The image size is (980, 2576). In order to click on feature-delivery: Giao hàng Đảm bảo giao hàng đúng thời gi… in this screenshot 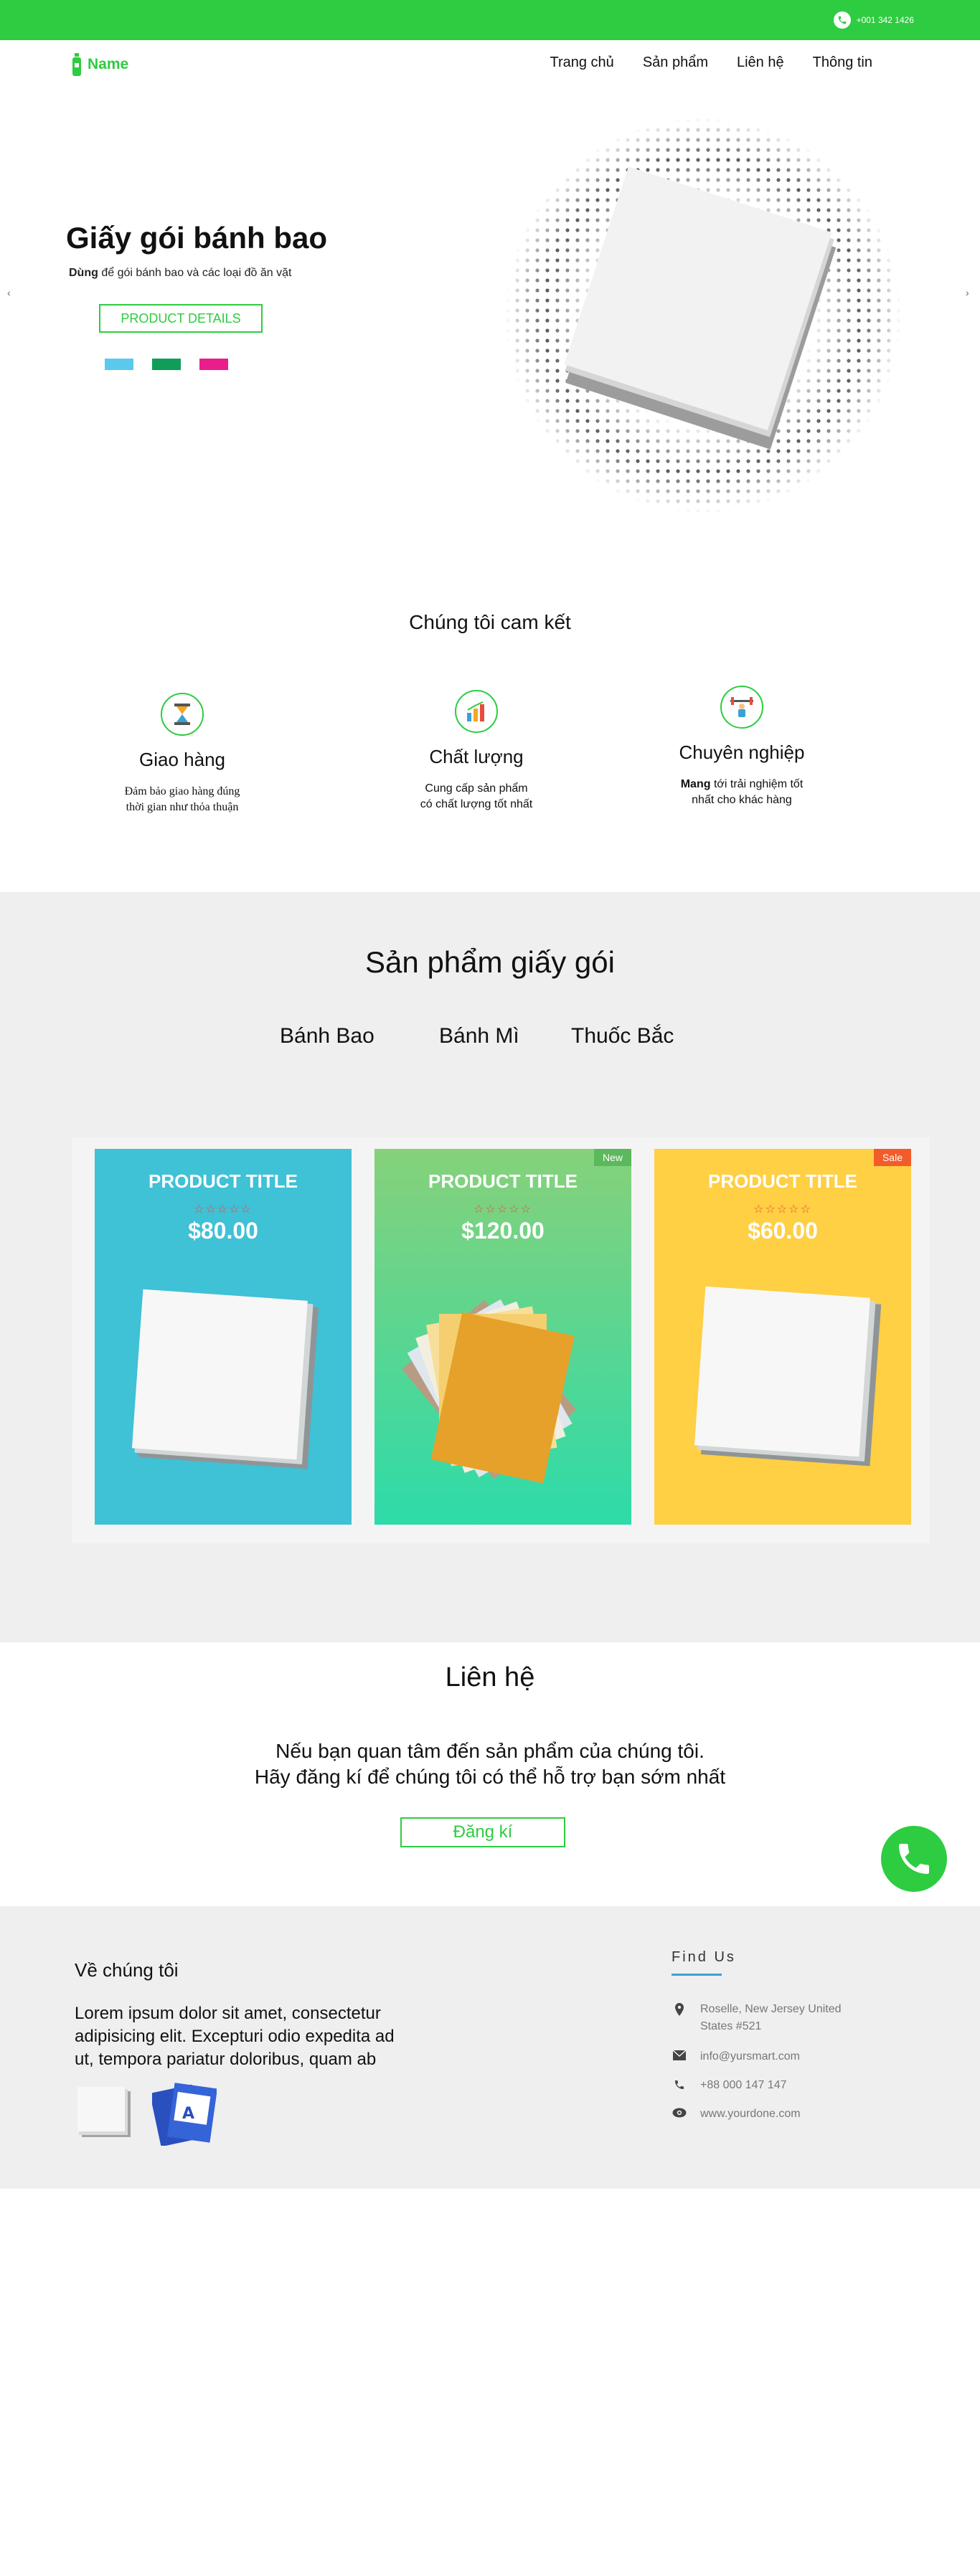, I will do `click(182, 754)`.